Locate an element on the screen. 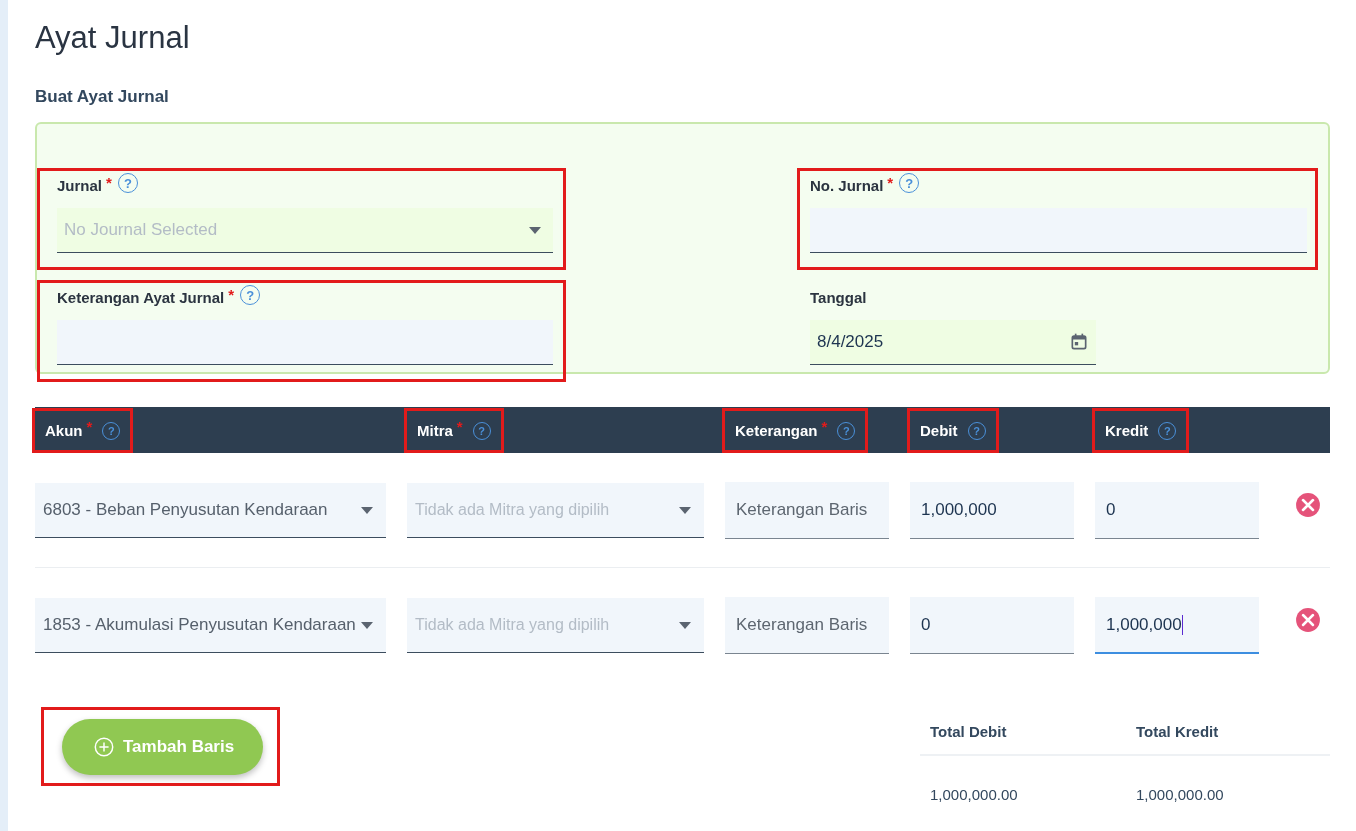 This screenshot has width=1356, height=831. account-select: 1853 - Akumulasi Penyusutan Kendaraan is located at coordinates (210, 625).